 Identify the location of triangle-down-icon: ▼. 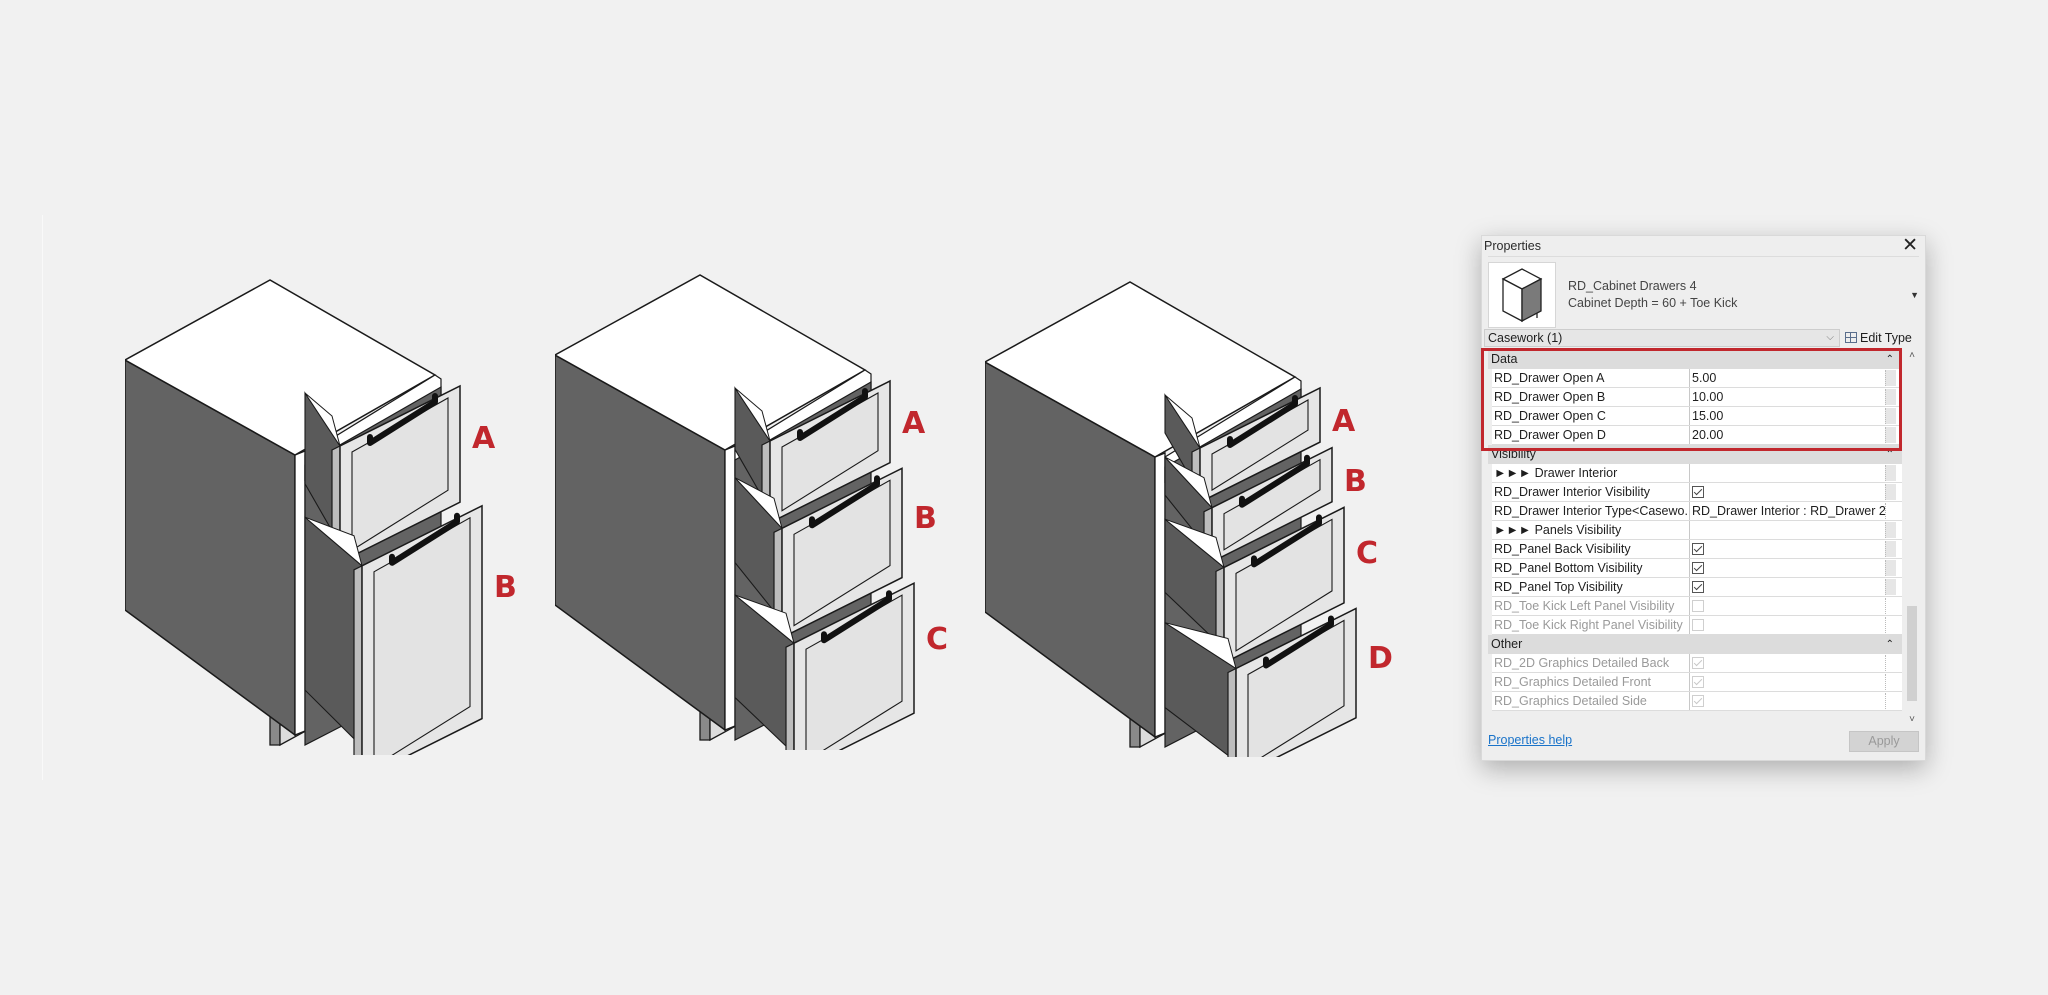
(1914, 295).